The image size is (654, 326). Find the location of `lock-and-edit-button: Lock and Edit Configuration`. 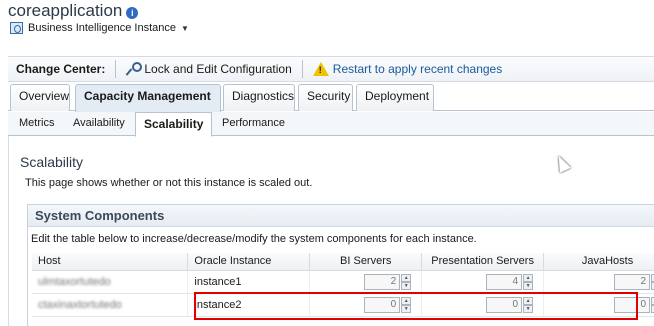

lock-and-edit-button: Lock and Edit Configuration is located at coordinates (209, 69).